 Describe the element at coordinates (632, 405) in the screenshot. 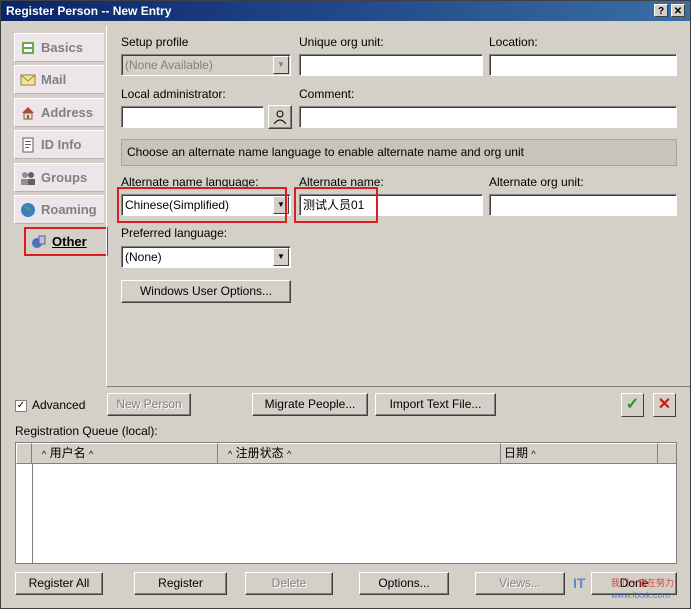

I see `checkmark-icon: ✓` at that location.